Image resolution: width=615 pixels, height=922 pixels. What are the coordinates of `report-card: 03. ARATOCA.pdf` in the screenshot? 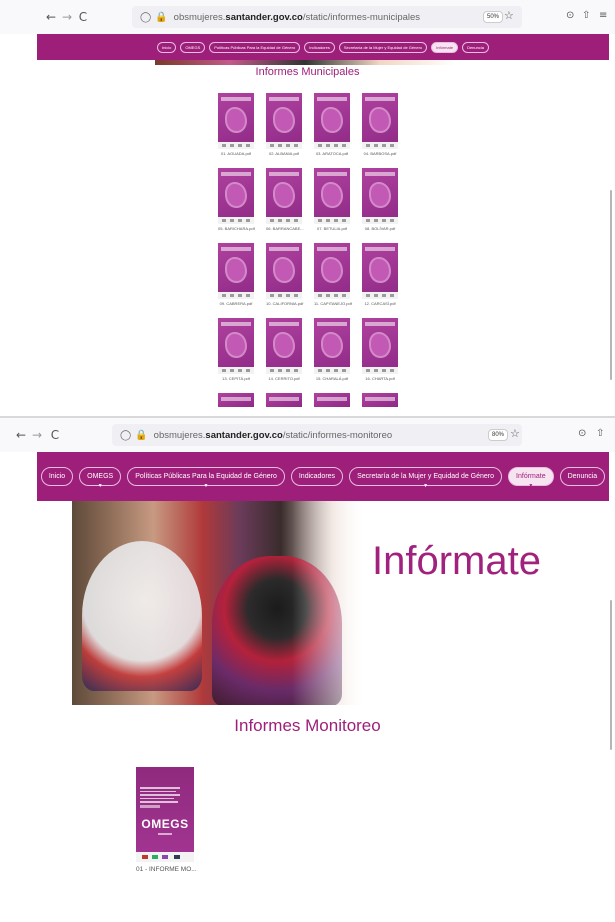 It's located at (332, 124).